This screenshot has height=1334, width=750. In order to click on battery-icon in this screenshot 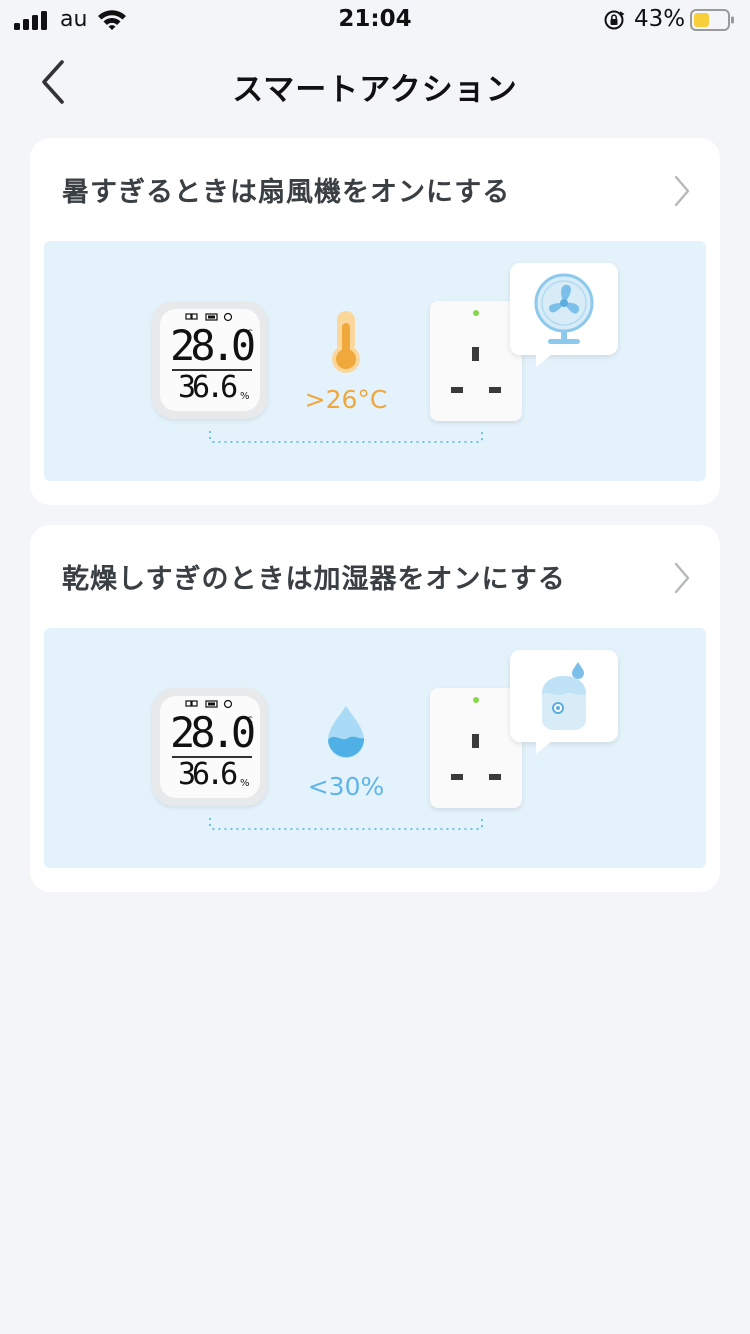, I will do `click(712, 20)`.